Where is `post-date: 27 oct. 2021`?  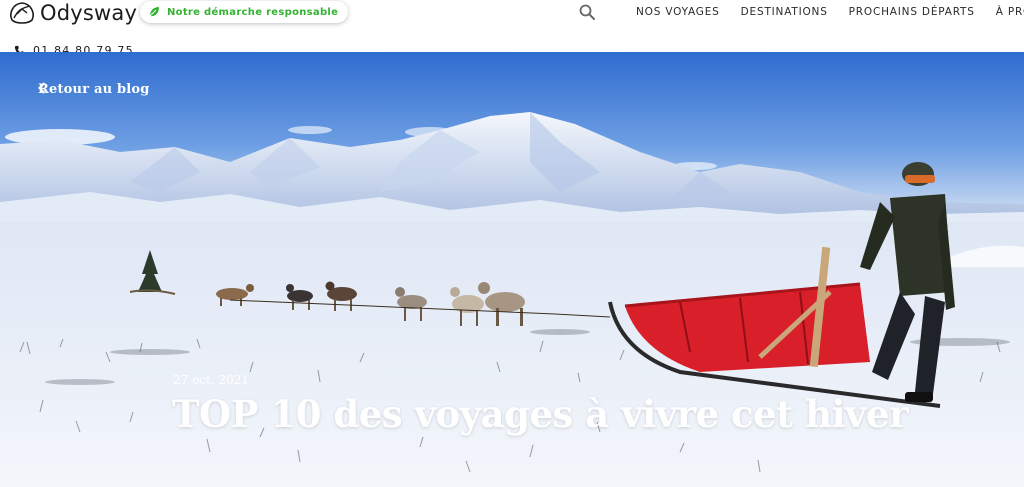 post-date: 27 oct. 2021 is located at coordinates (211, 380).